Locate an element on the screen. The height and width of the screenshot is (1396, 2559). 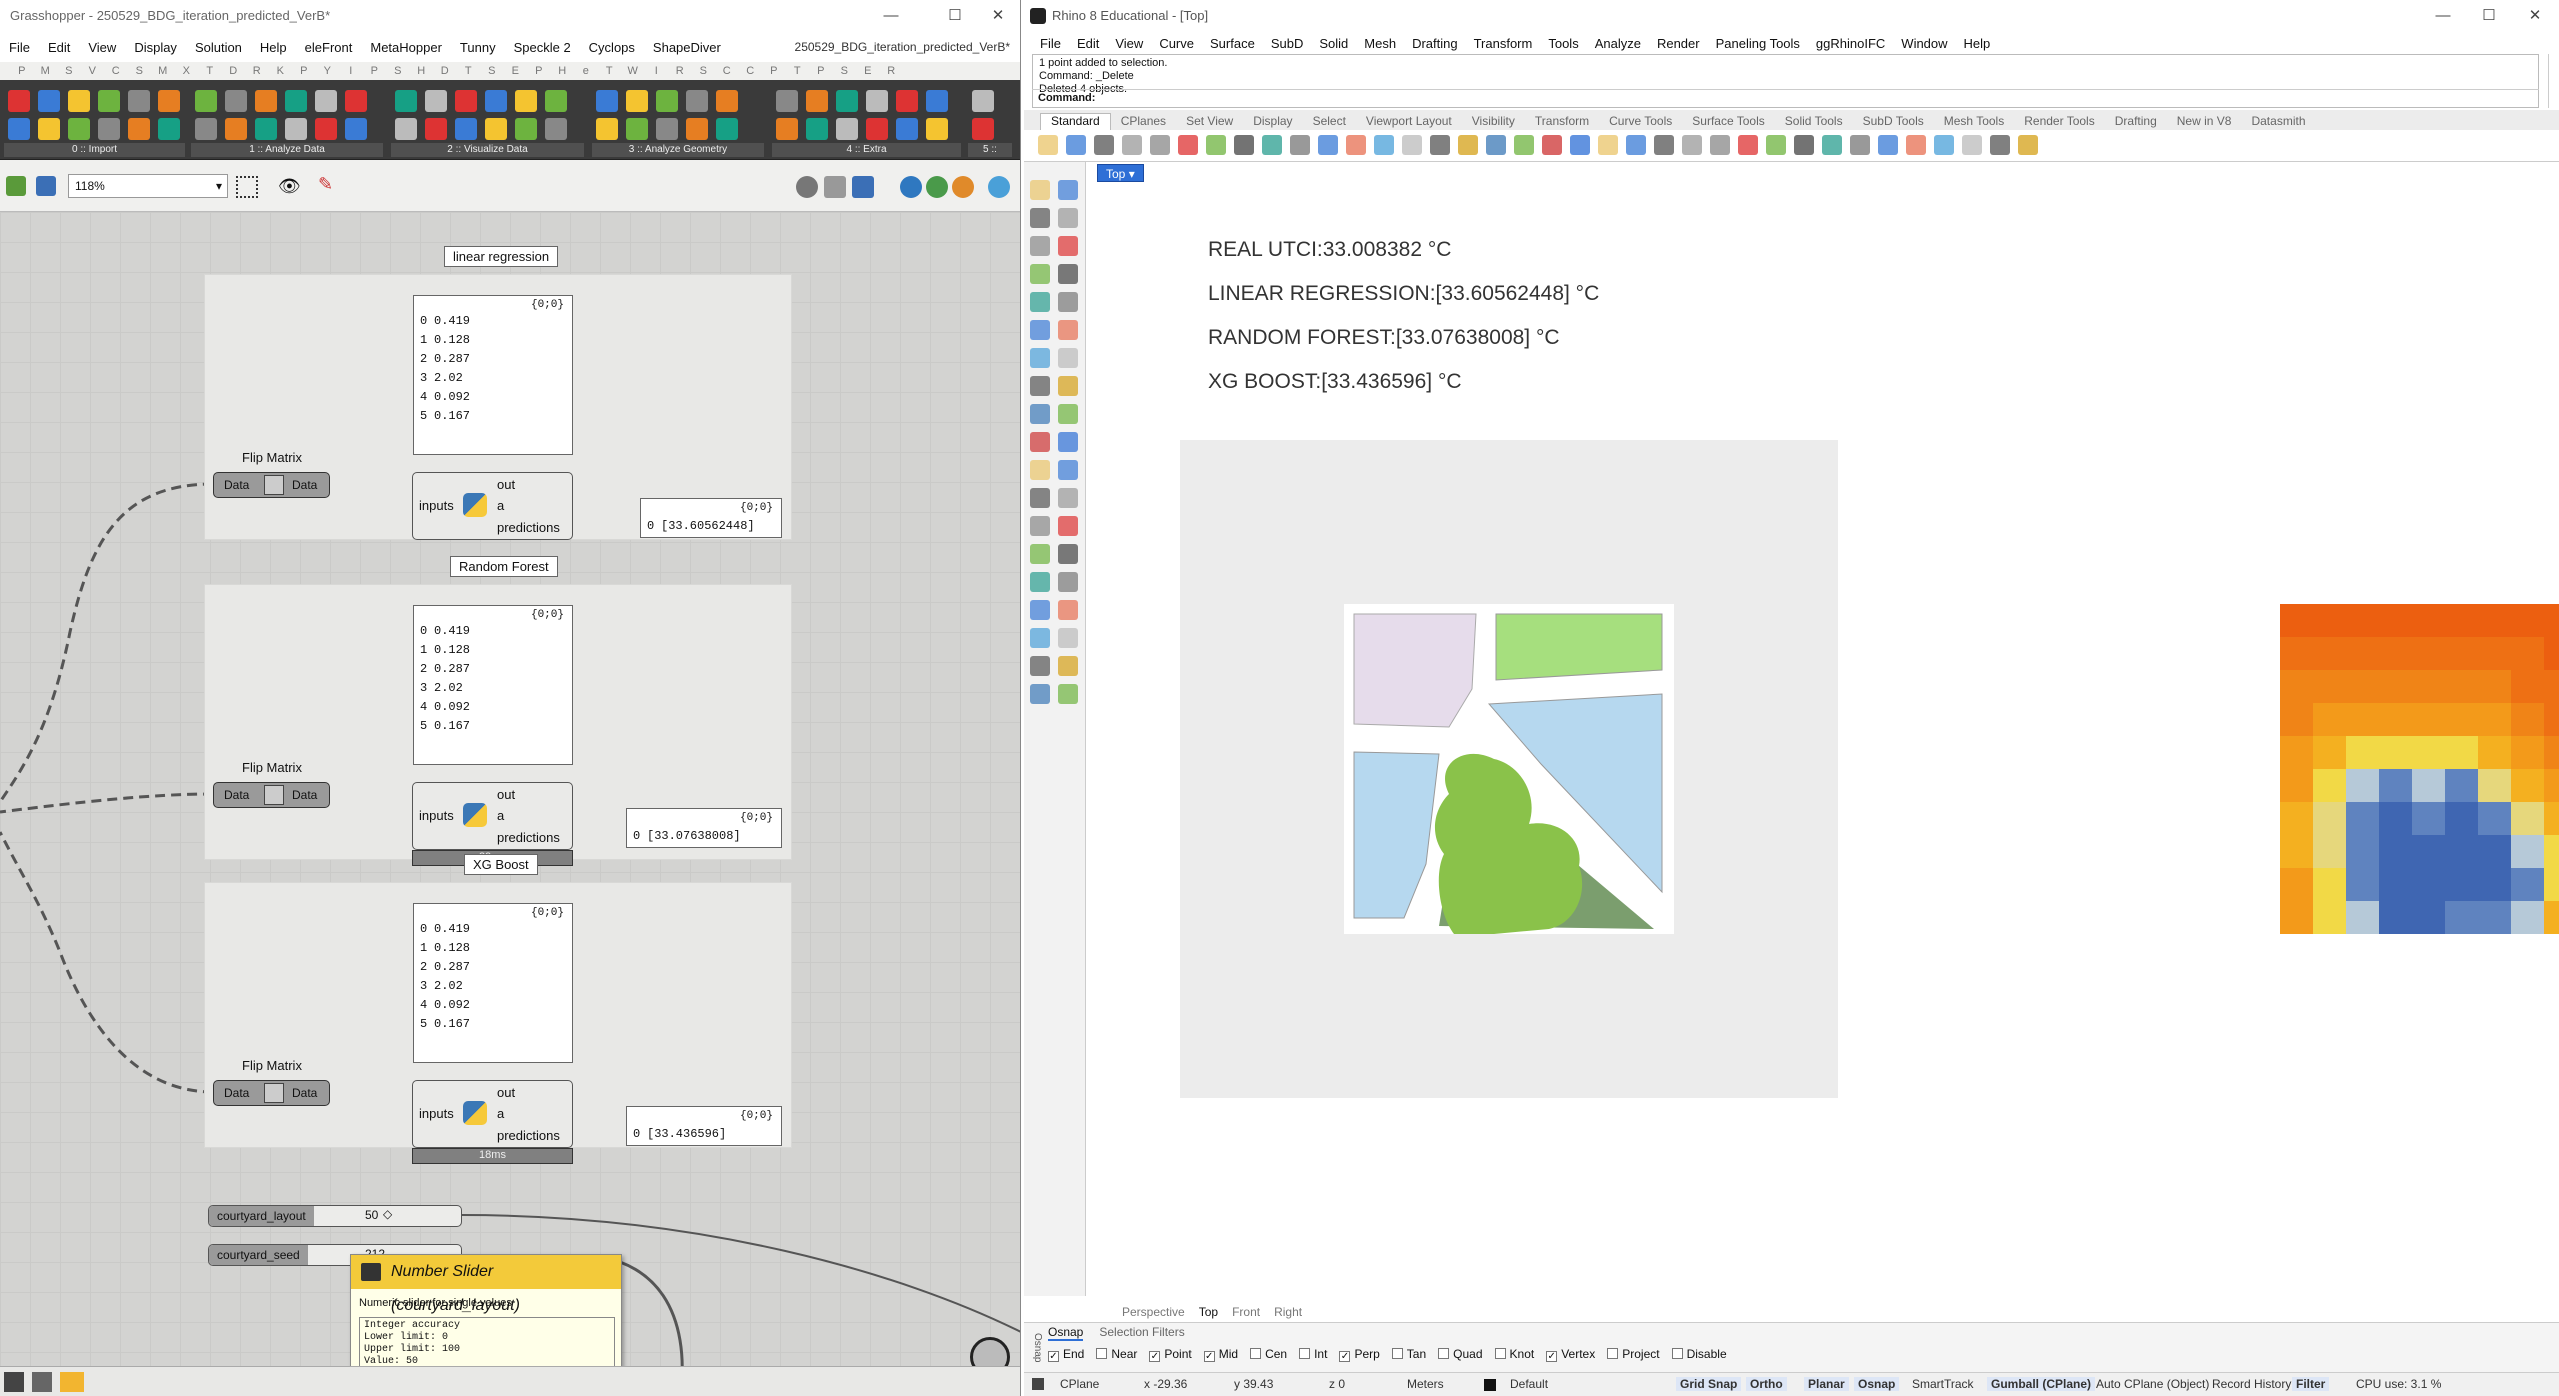
osnap-checkbox: ✓ Vertex is located at coordinates (1570, 1354).